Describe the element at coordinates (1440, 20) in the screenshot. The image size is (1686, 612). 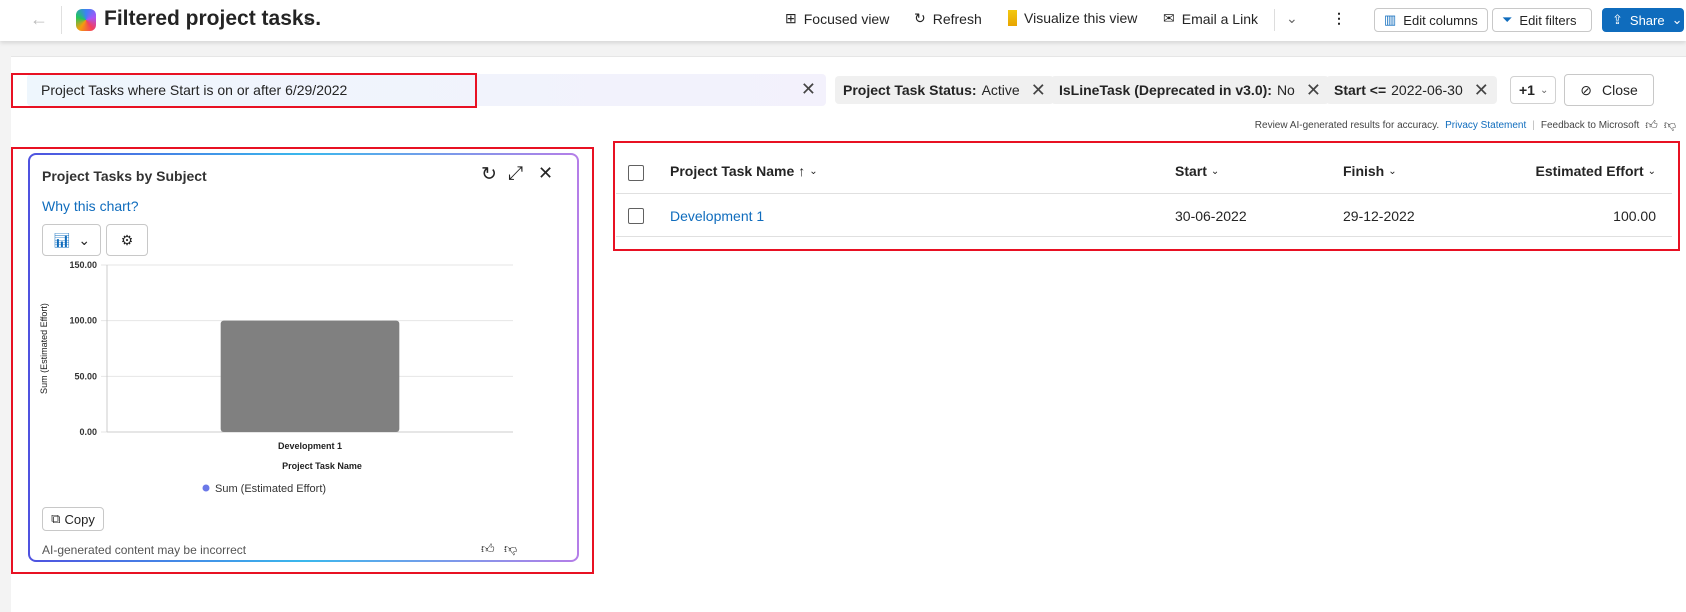
I see `edit-columns-label: Edit columns` at that location.